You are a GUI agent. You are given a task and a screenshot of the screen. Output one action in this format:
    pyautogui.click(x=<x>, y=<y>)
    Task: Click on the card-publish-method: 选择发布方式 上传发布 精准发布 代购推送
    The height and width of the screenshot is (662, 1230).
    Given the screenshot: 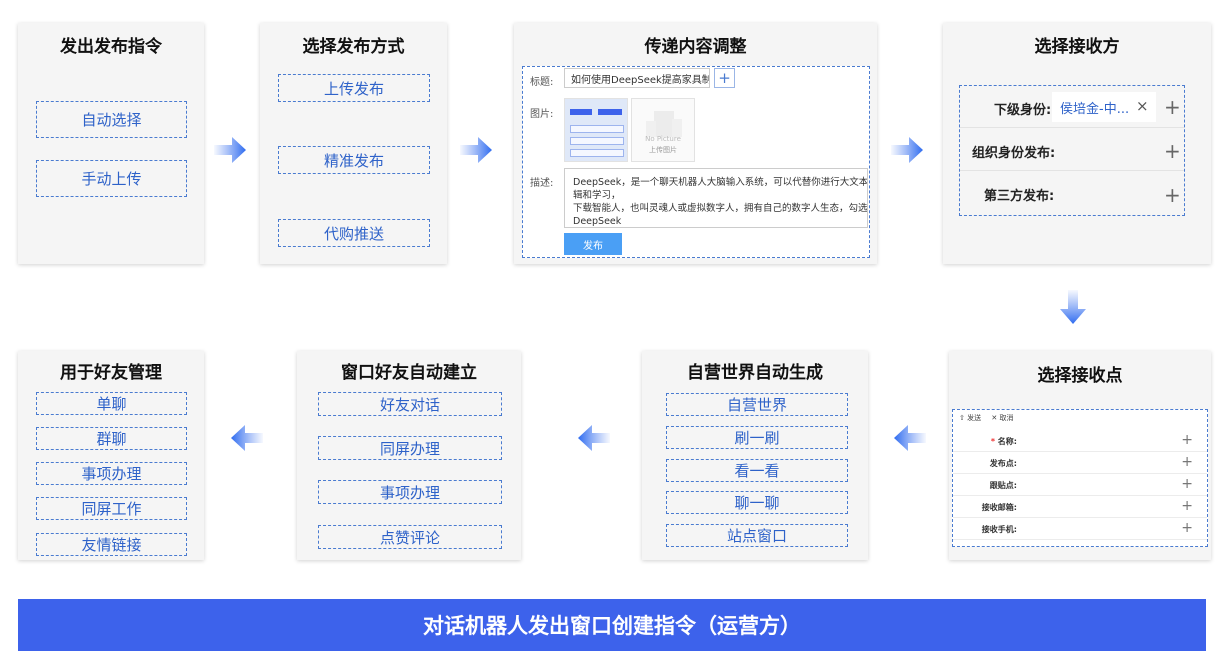 What is the action you would take?
    pyautogui.click(x=353, y=143)
    